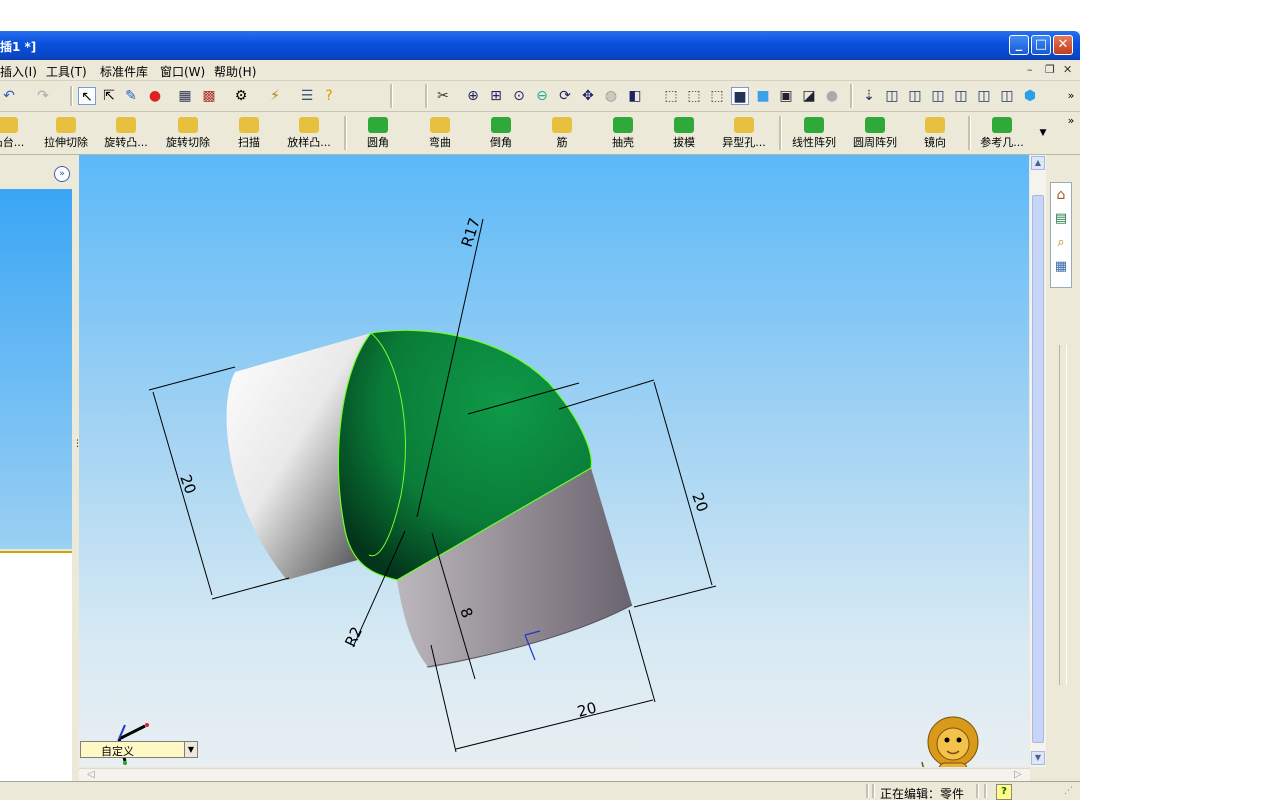  What do you see at coordinates (938, 96) in the screenshot?
I see `left-view-icon: ◫` at bounding box center [938, 96].